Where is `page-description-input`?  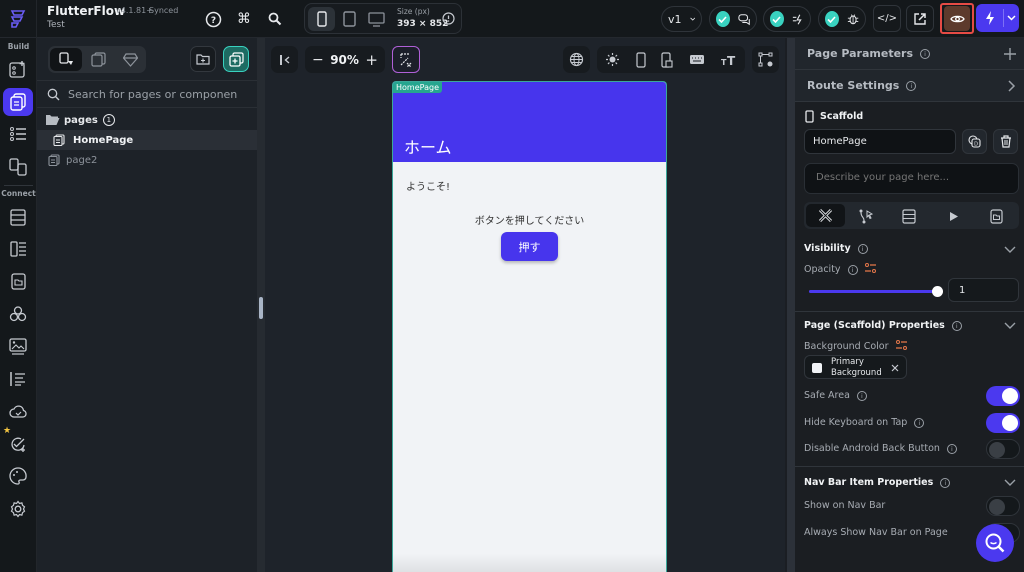
page-description-input is located at coordinates (911, 178).